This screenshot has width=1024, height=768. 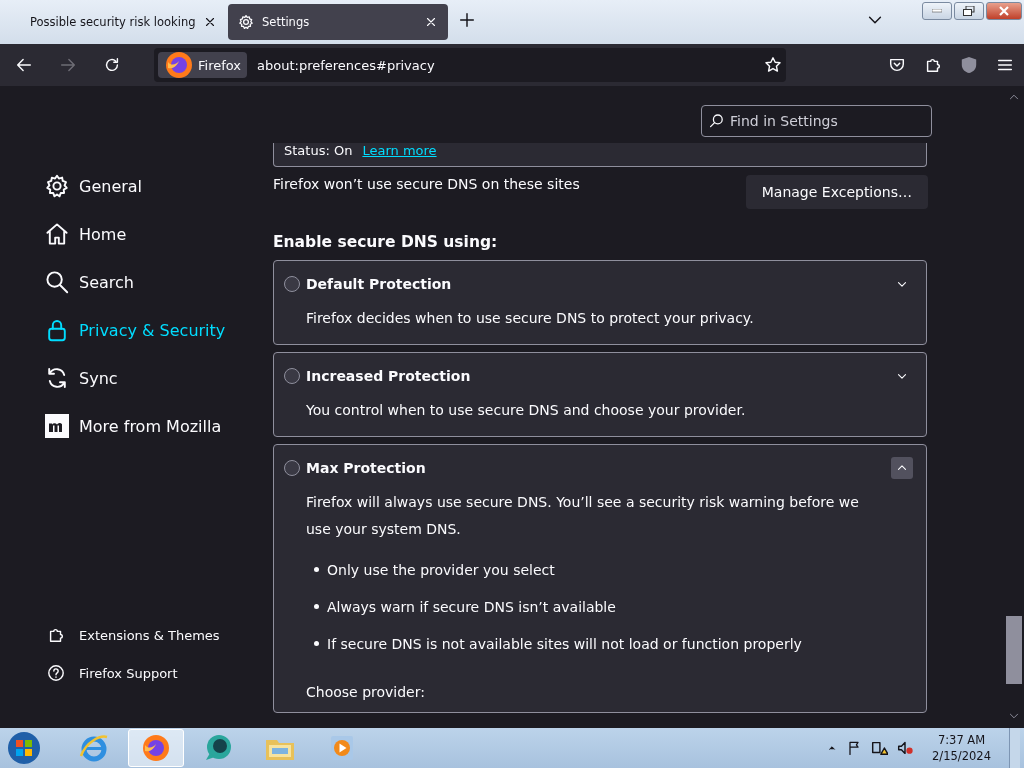 I want to click on bullet-text: Always warn if secure DNS isn’t available, so click(x=471, y=606).